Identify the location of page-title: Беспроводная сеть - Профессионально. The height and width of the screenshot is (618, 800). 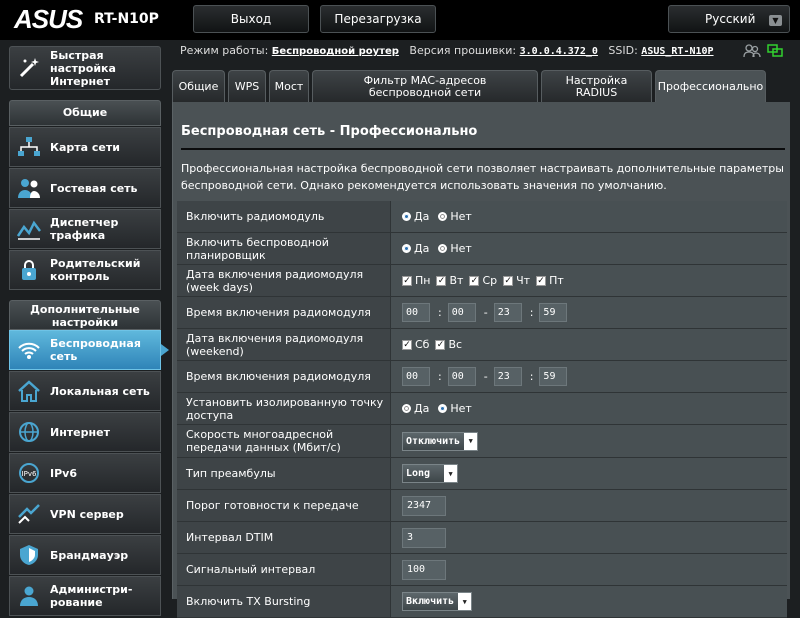
(329, 131).